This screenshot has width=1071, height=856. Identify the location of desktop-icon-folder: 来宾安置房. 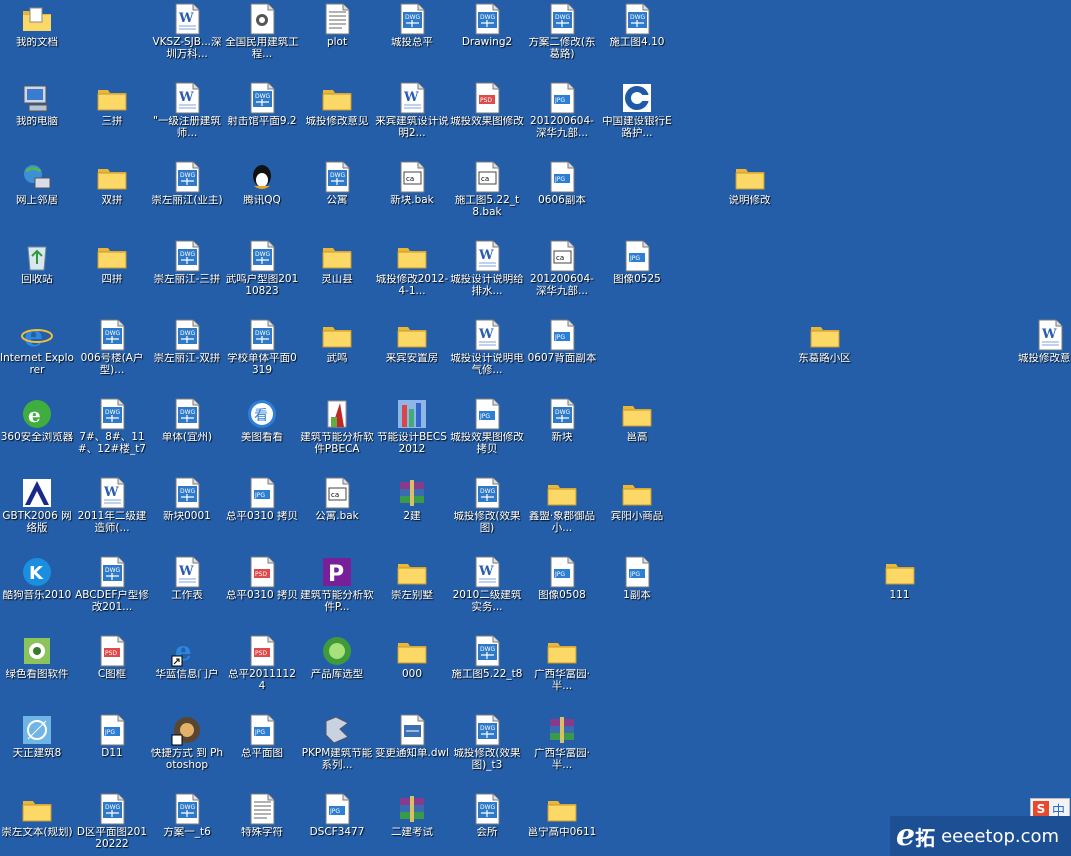
(412, 341).